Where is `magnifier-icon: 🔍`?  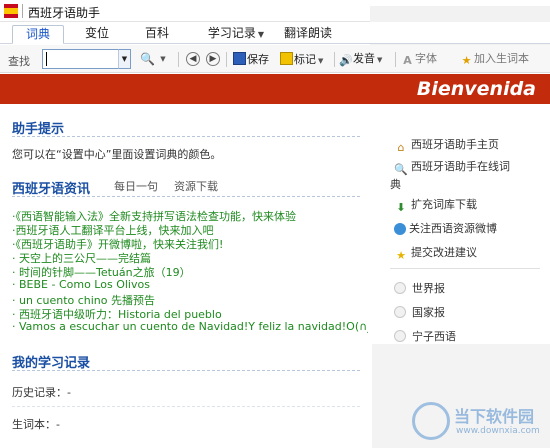
magnifier-icon: 🔍 is located at coordinates (147, 59).